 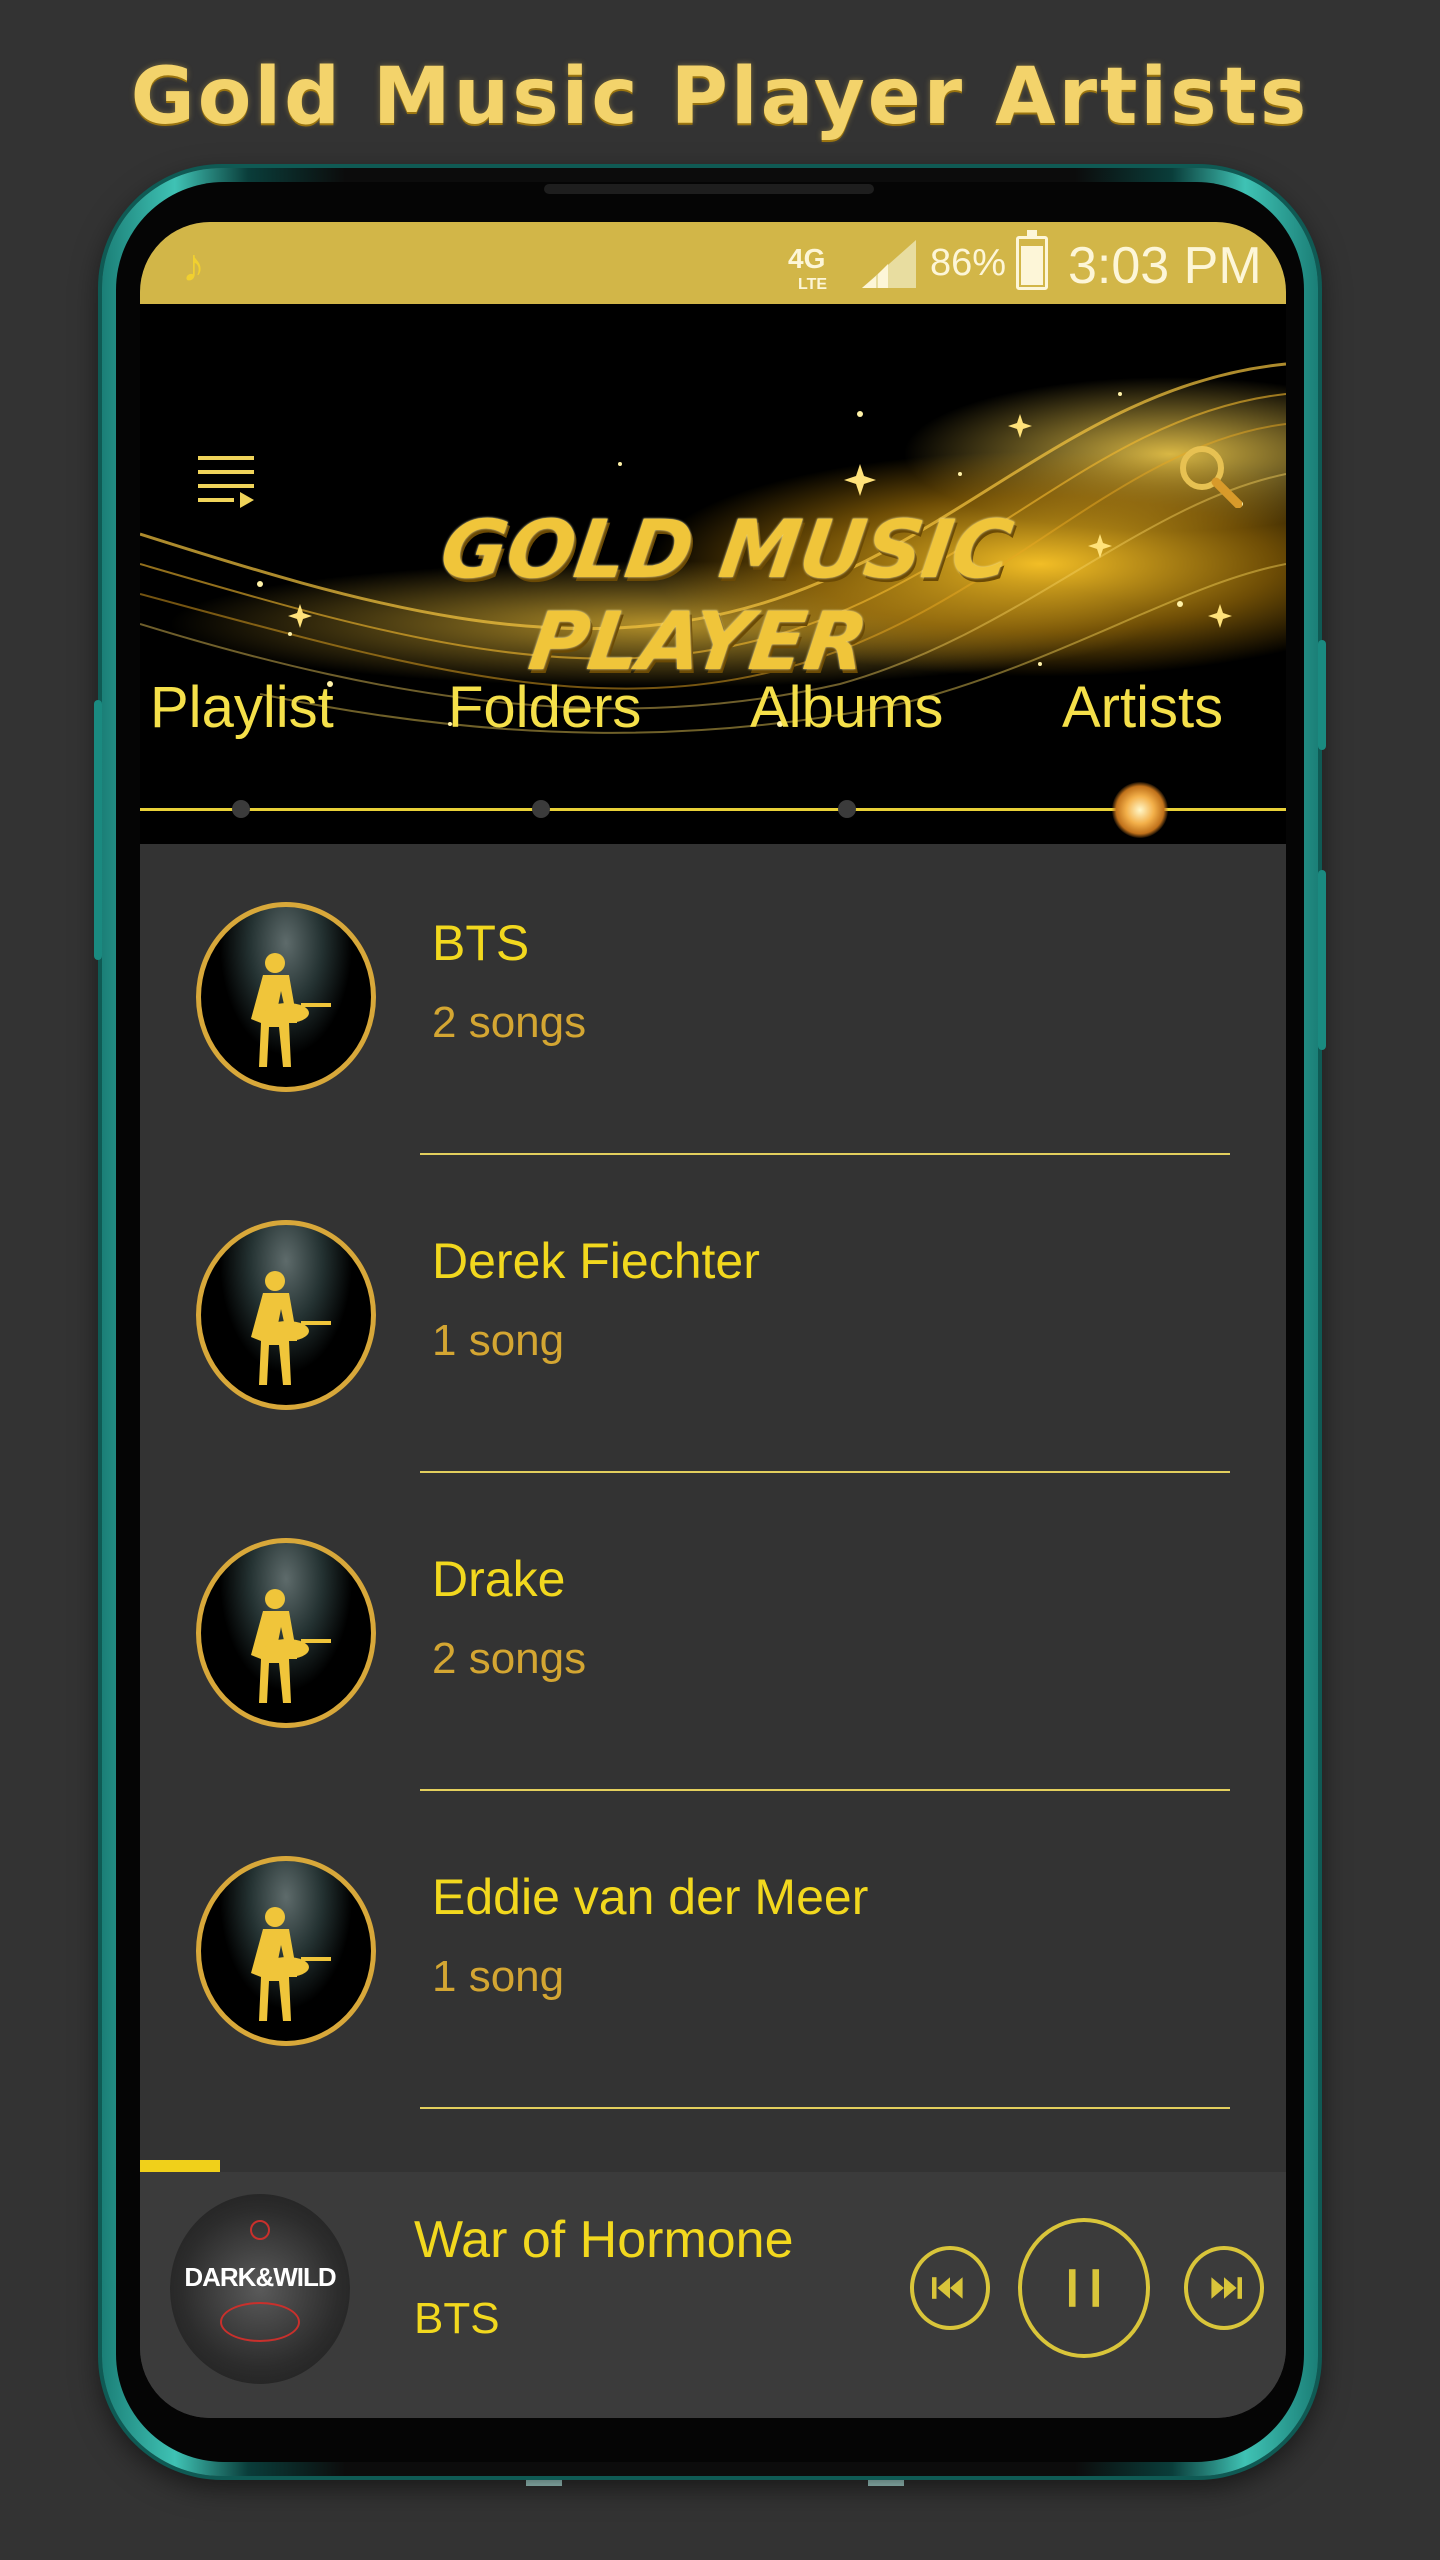 What do you see at coordinates (481, 943) in the screenshot?
I see `artist-name: BTS` at bounding box center [481, 943].